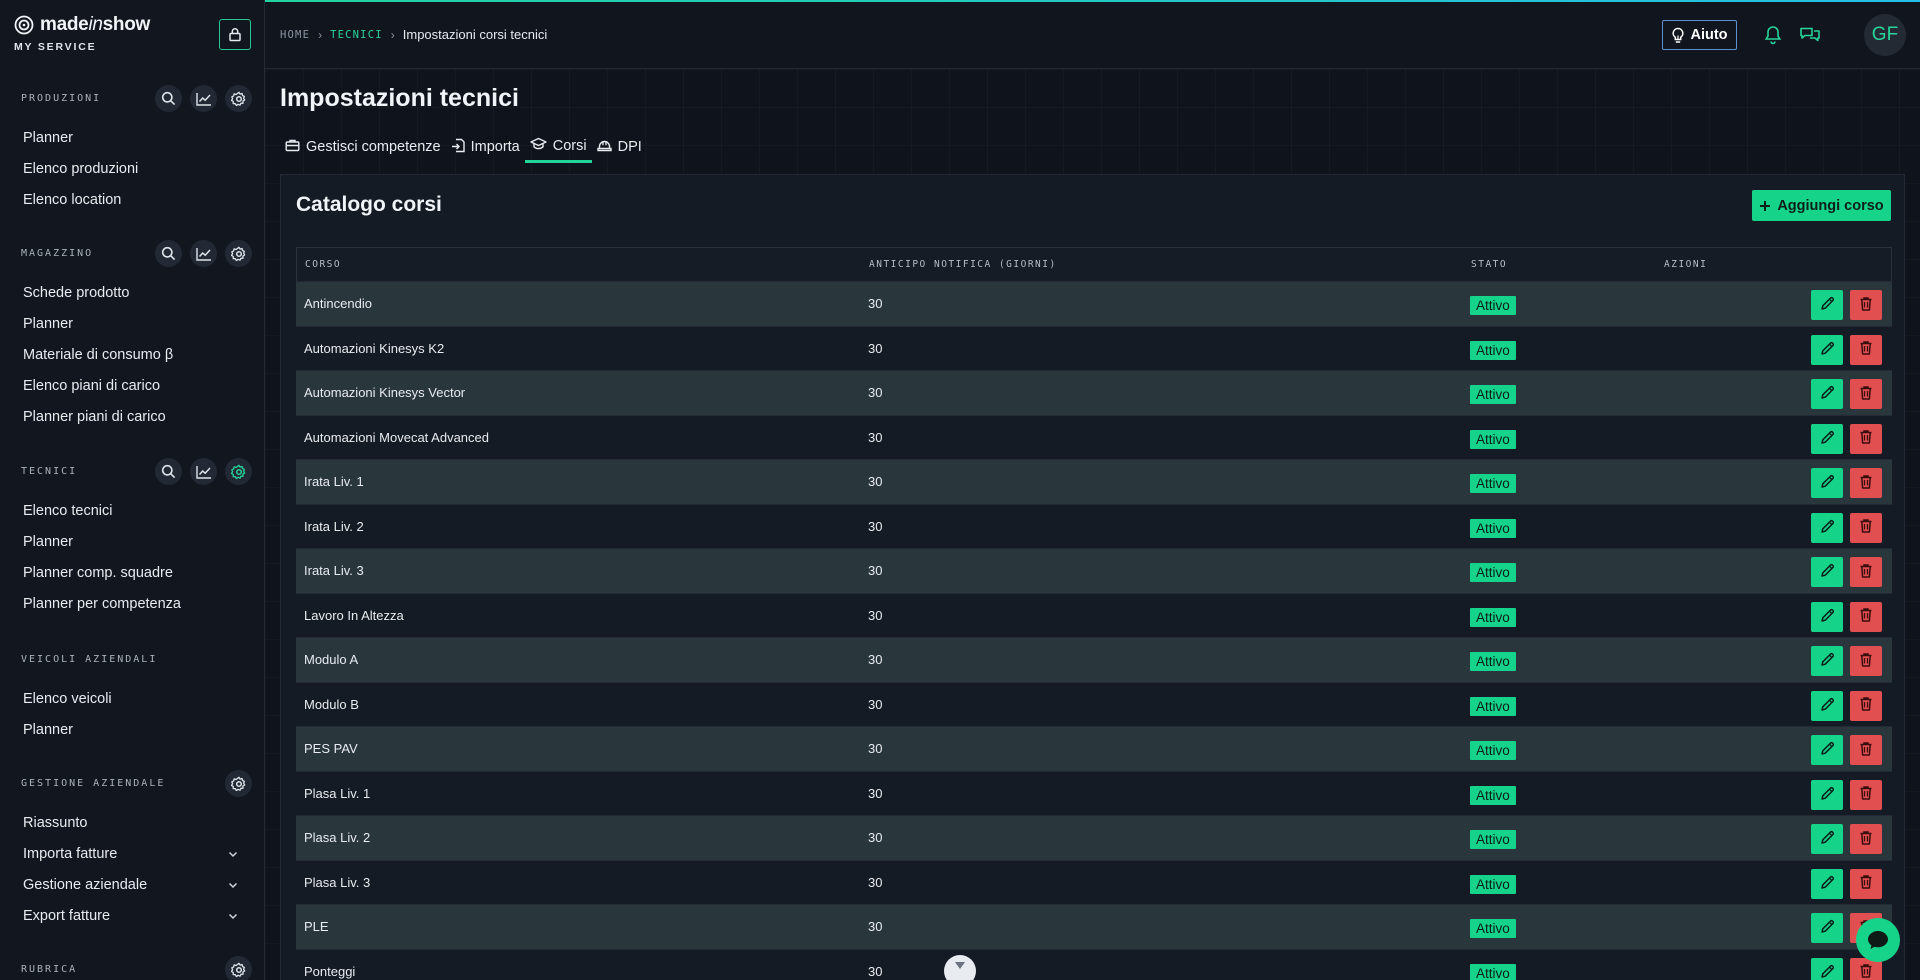 This screenshot has width=1920, height=980. What do you see at coordinates (485, 147) in the screenshot?
I see `tab-importa: Importa` at bounding box center [485, 147].